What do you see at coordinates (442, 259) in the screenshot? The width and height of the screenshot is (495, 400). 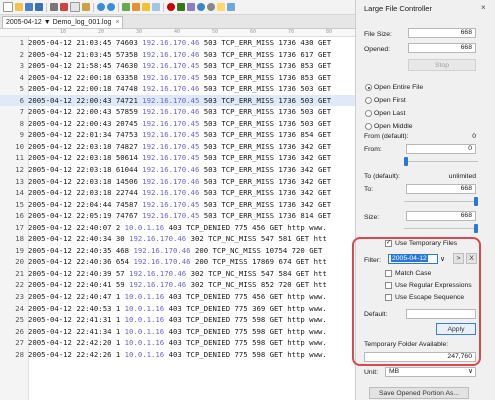 I see `chevron-down-icon: ∨` at bounding box center [442, 259].